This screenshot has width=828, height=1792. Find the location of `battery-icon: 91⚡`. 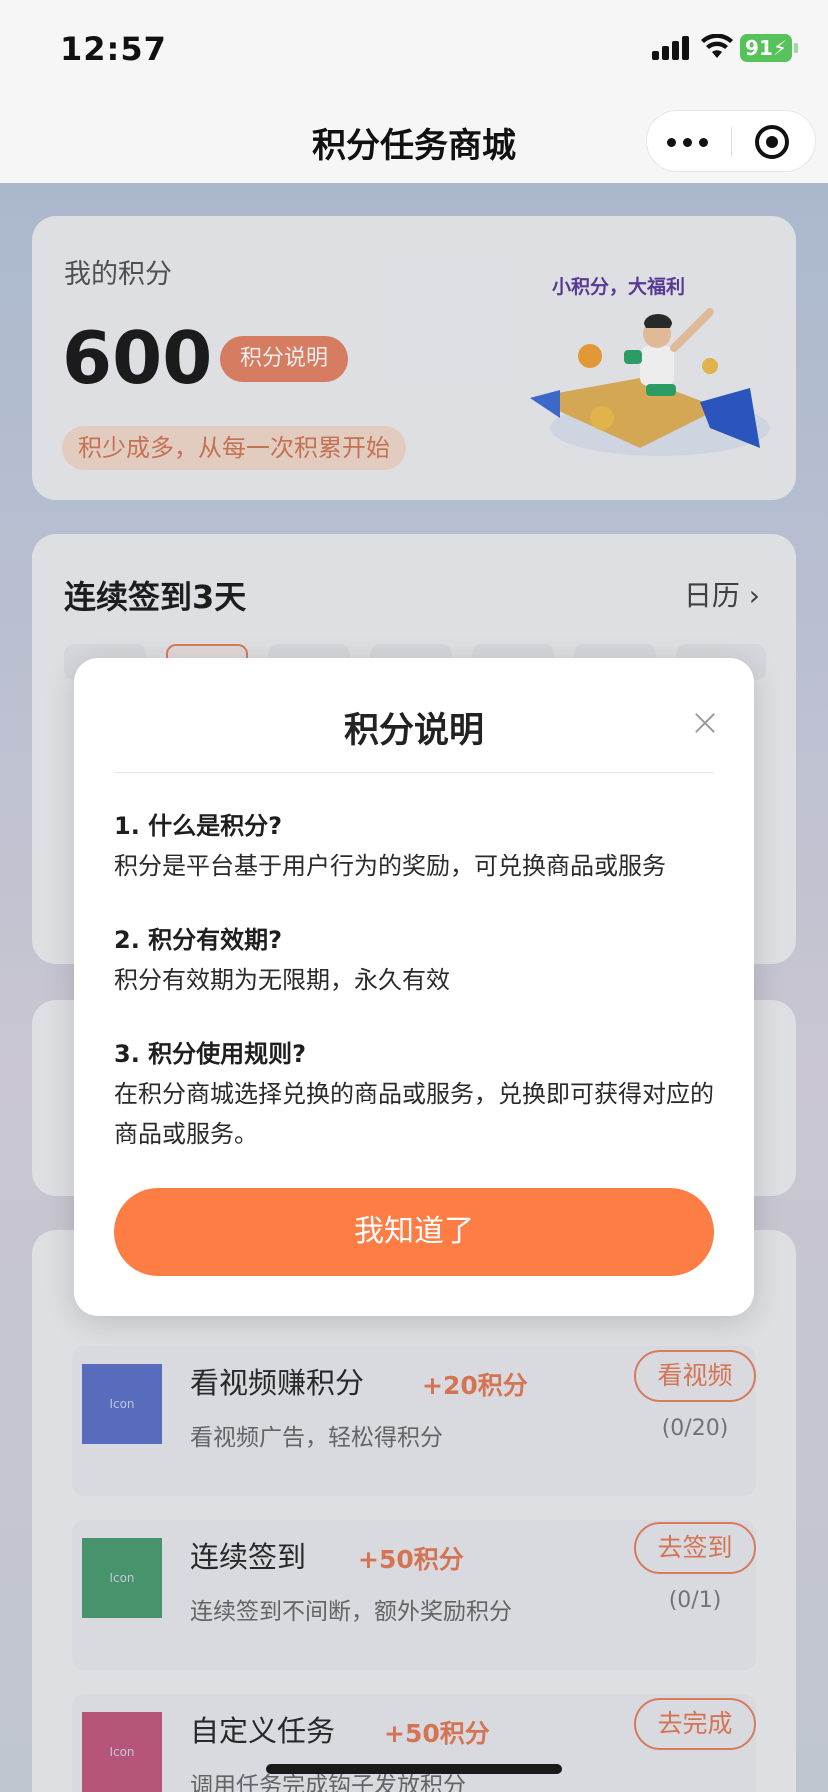

battery-icon: 91⚡ is located at coordinates (769, 48).